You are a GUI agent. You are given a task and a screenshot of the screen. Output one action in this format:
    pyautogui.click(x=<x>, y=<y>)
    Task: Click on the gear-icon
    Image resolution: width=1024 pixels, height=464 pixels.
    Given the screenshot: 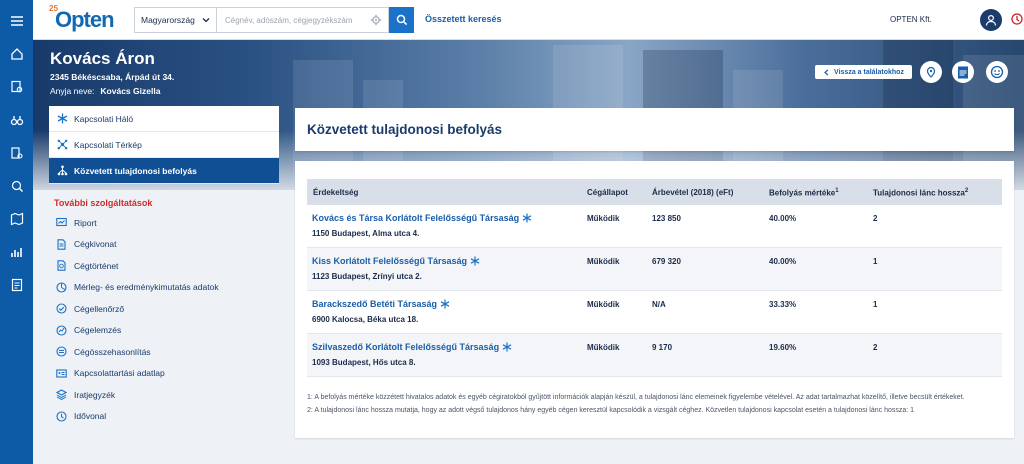 What is the action you would take?
    pyautogui.click(x=376, y=20)
    